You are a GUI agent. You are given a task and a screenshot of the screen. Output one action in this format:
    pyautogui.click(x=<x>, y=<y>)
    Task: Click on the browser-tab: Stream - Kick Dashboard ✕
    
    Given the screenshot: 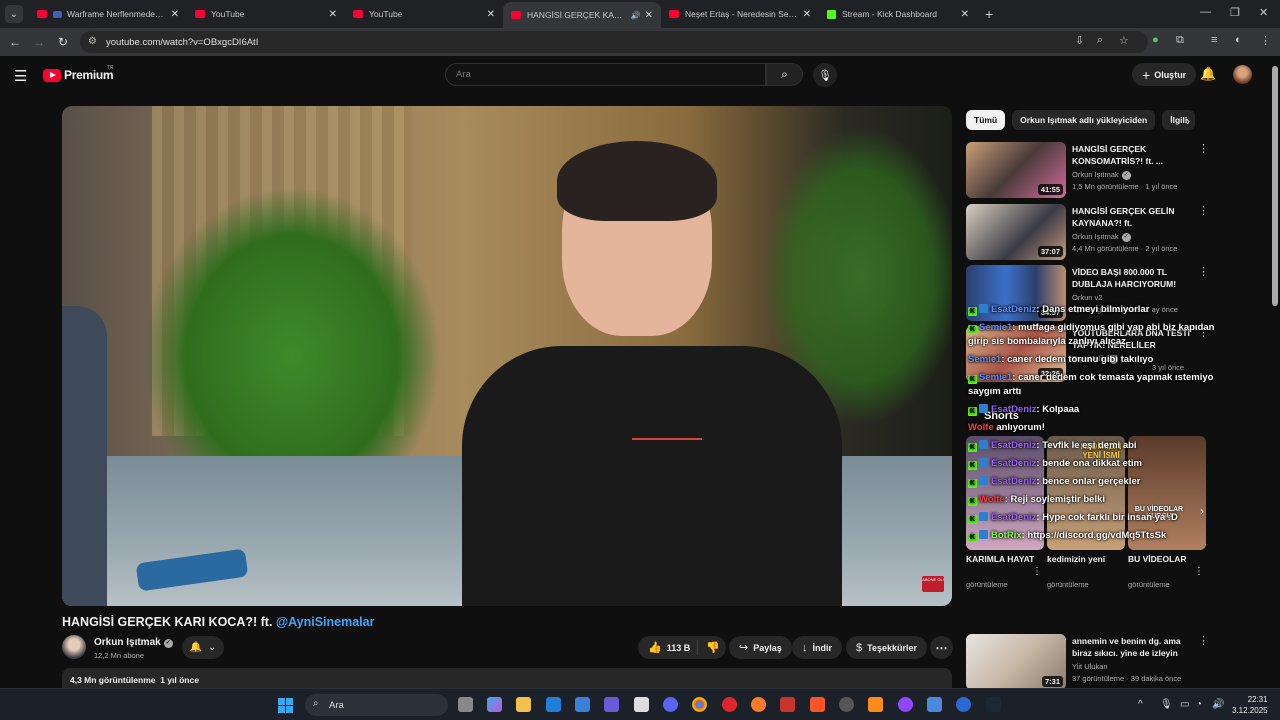 What is the action you would take?
    pyautogui.click(x=898, y=14)
    